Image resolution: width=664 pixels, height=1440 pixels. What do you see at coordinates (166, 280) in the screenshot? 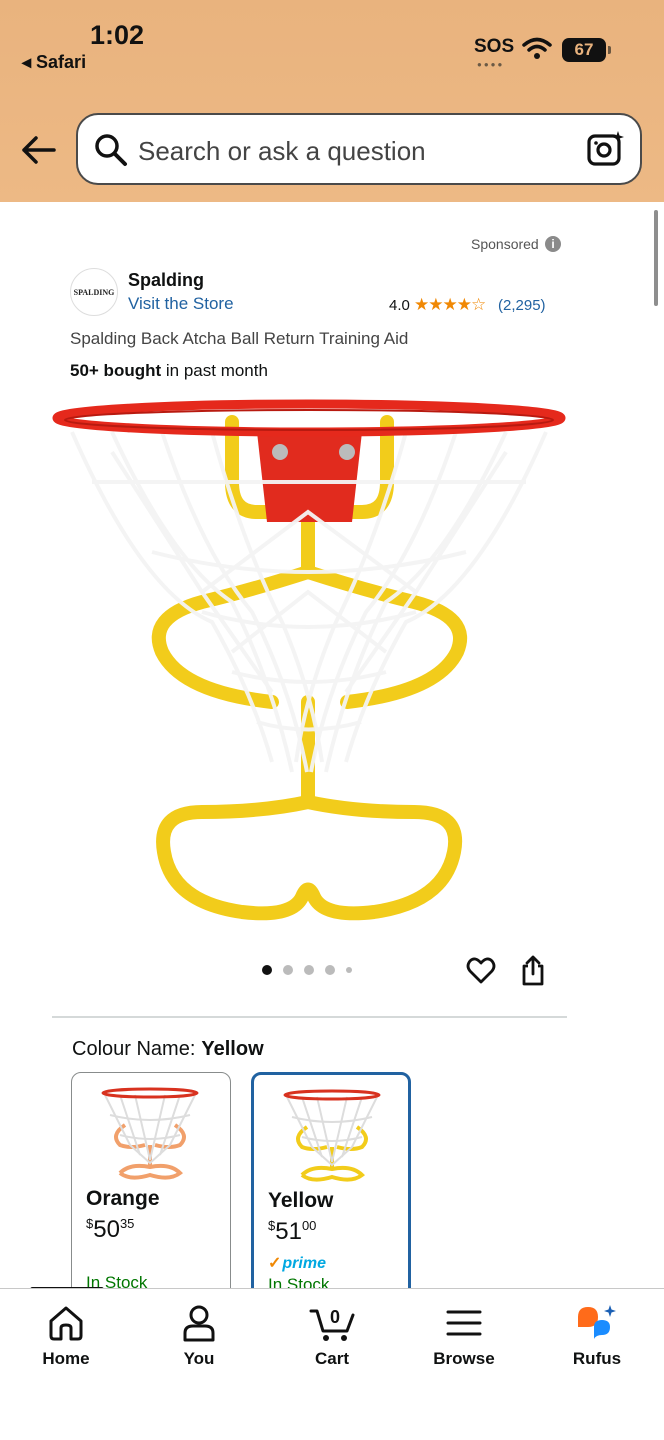
I see `brand-name: Spalding` at bounding box center [166, 280].